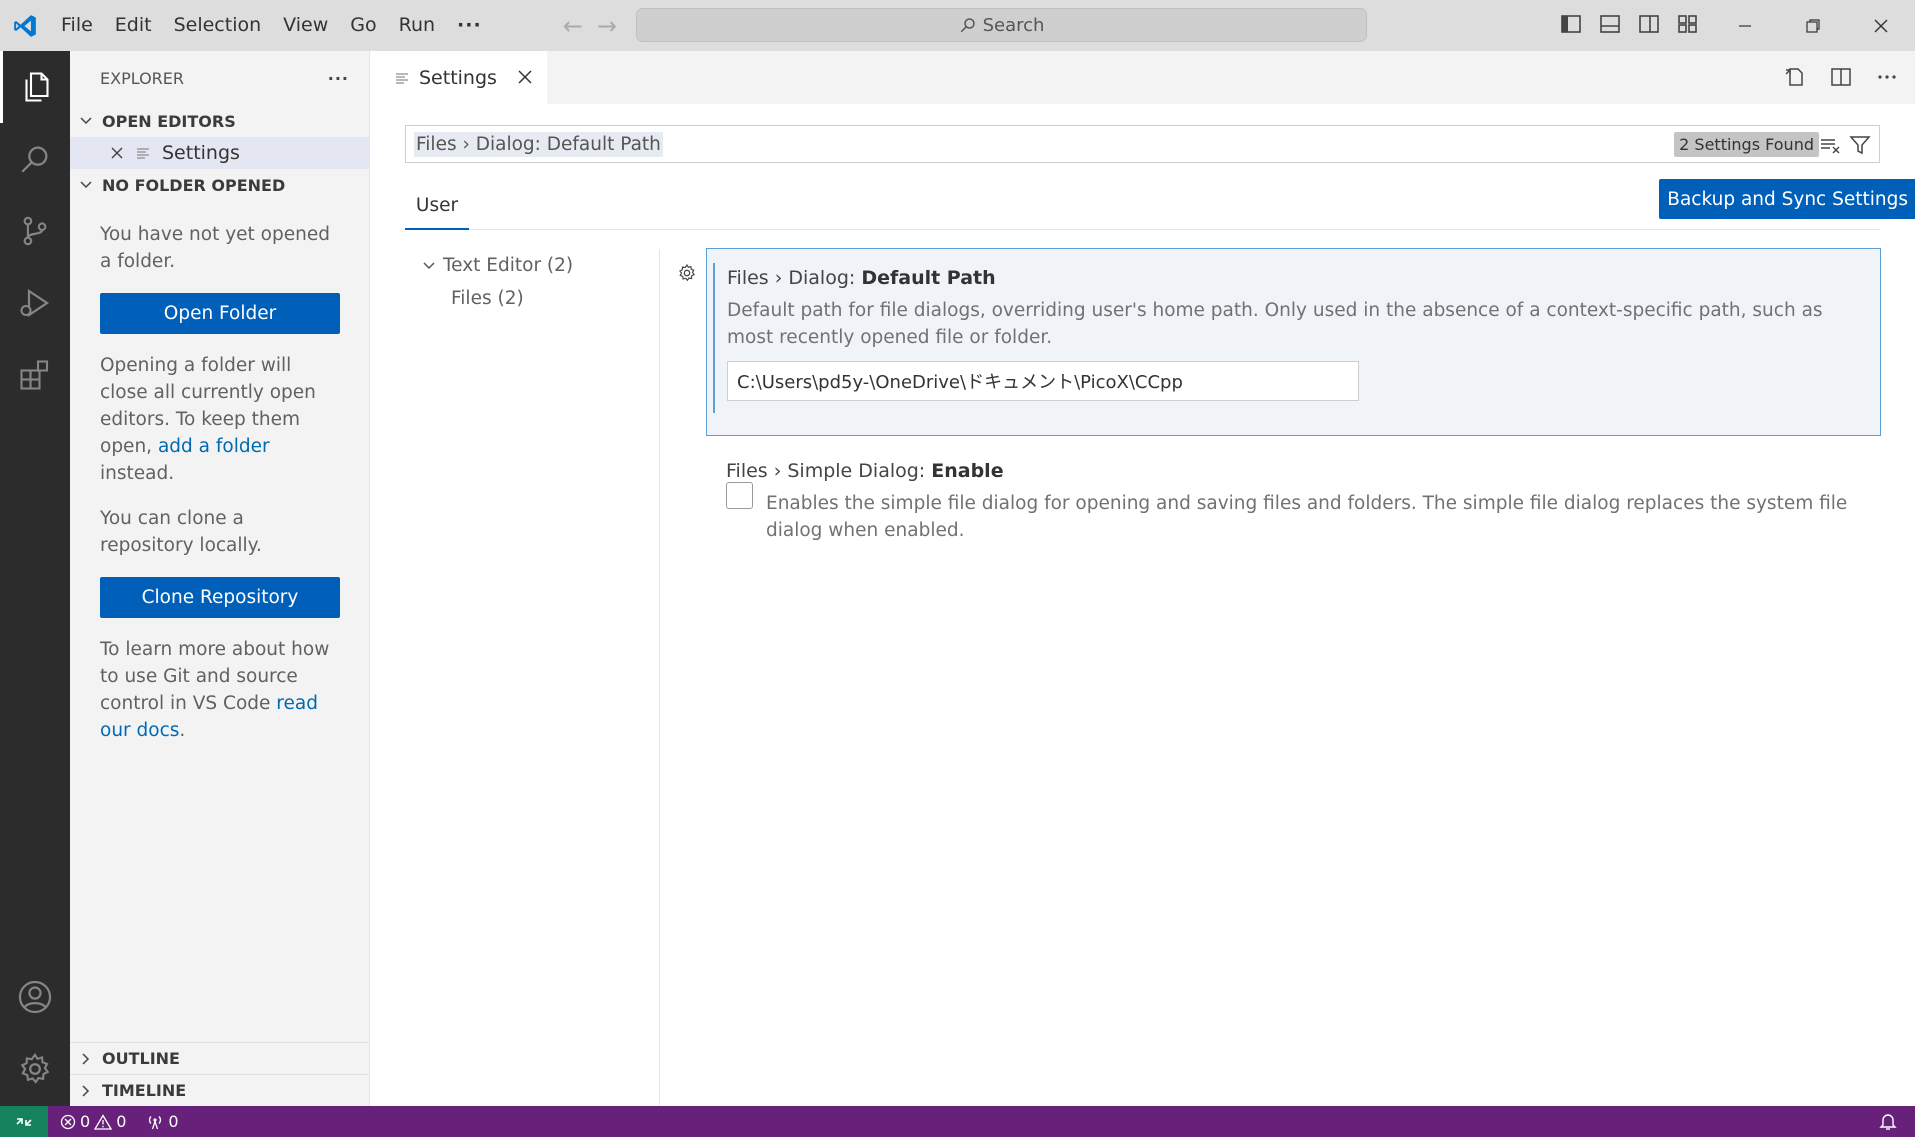  I want to click on section-timeline: TIMELINE, so click(220, 1090).